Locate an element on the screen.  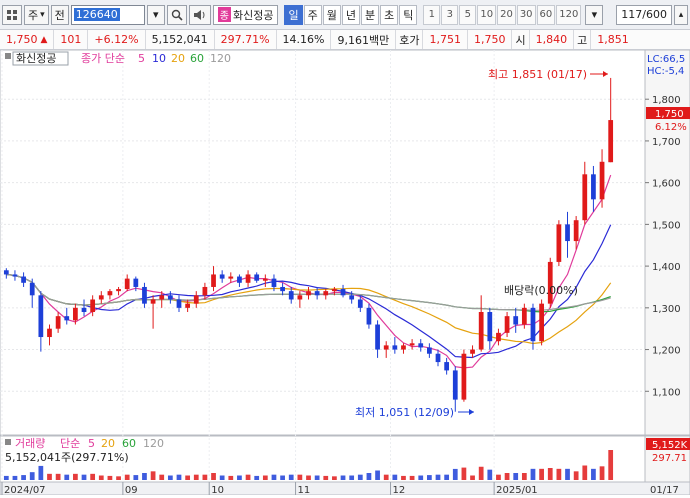
interval-60: 60 is located at coordinates (546, 14).